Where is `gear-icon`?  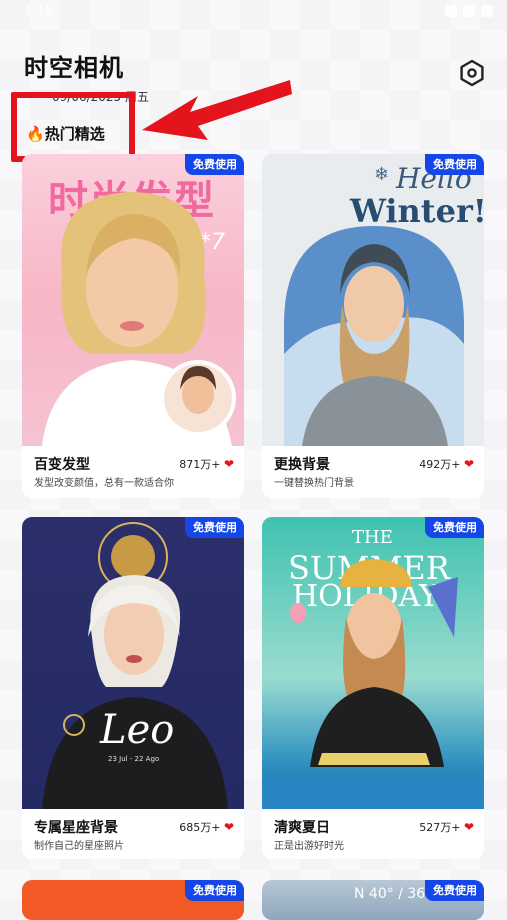 gear-icon is located at coordinates (472, 73).